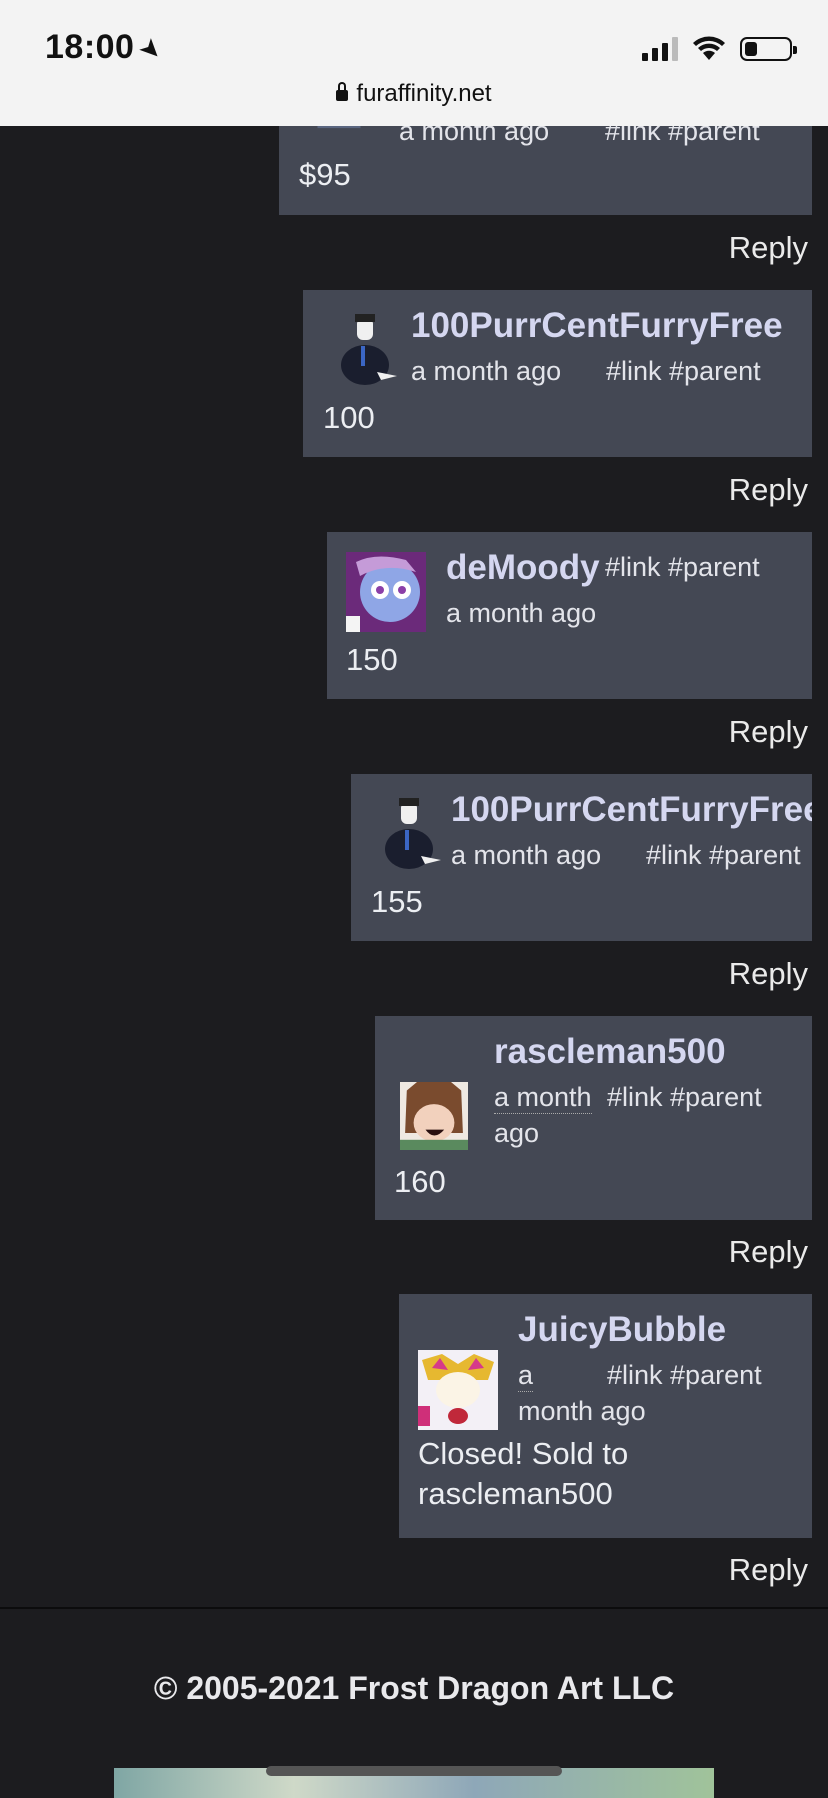 This screenshot has height=1798, width=828. I want to click on url-text: furaffinity.net, so click(424, 93).